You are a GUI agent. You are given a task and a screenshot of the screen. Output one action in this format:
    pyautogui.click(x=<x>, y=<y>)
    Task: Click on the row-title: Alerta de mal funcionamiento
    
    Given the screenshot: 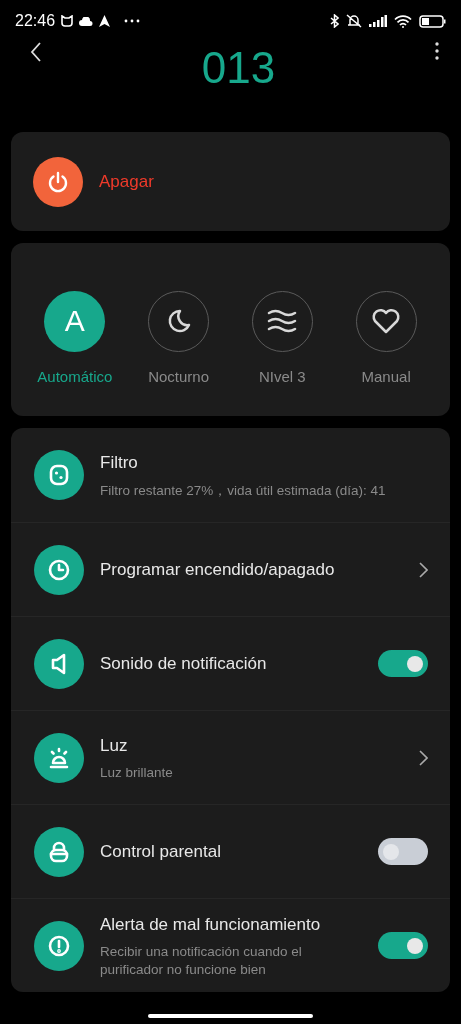 What is the action you would take?
    pyautogui.click(x=211, y=924)
    